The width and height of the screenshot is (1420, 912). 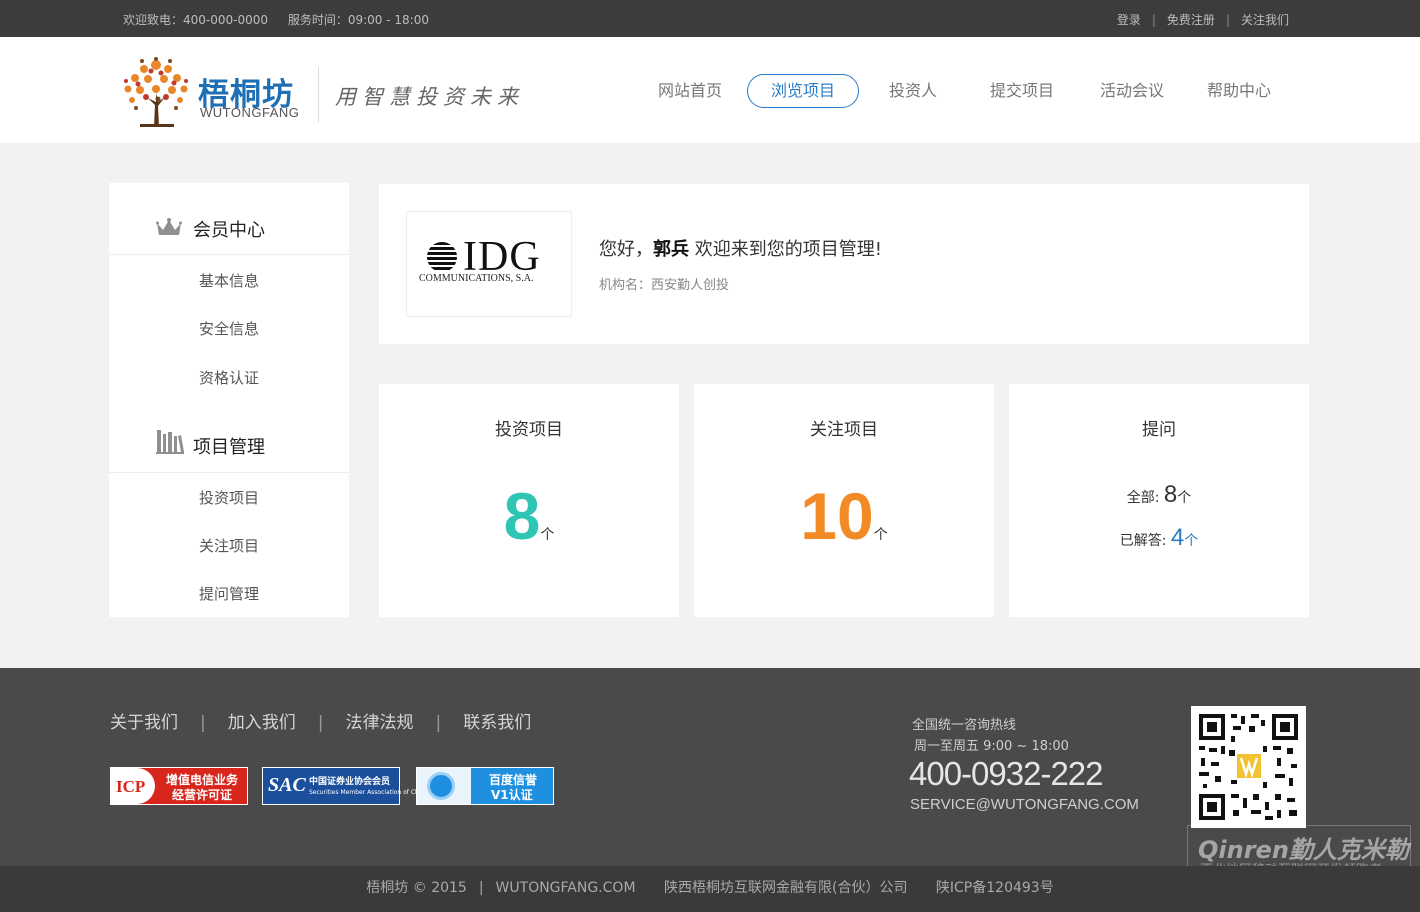 What do you see at coordinates (229, 545) in the screenshot?
I see `sidebar-item-followed-projects: 关注项目` at bounding box center [229, 545].